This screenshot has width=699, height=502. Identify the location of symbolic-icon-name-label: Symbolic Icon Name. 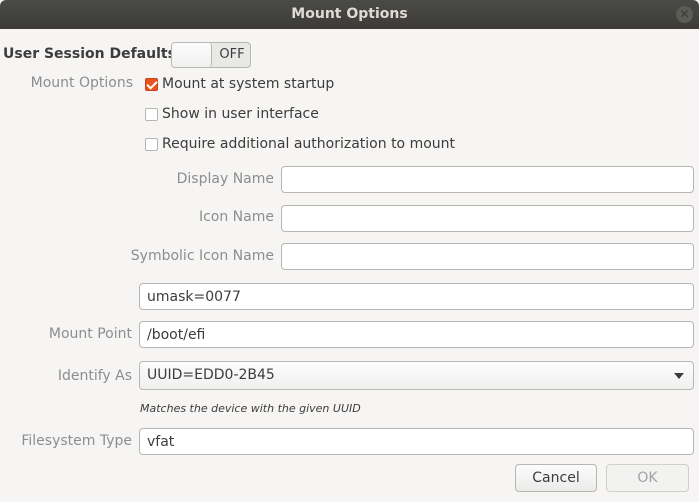
(202, 256).